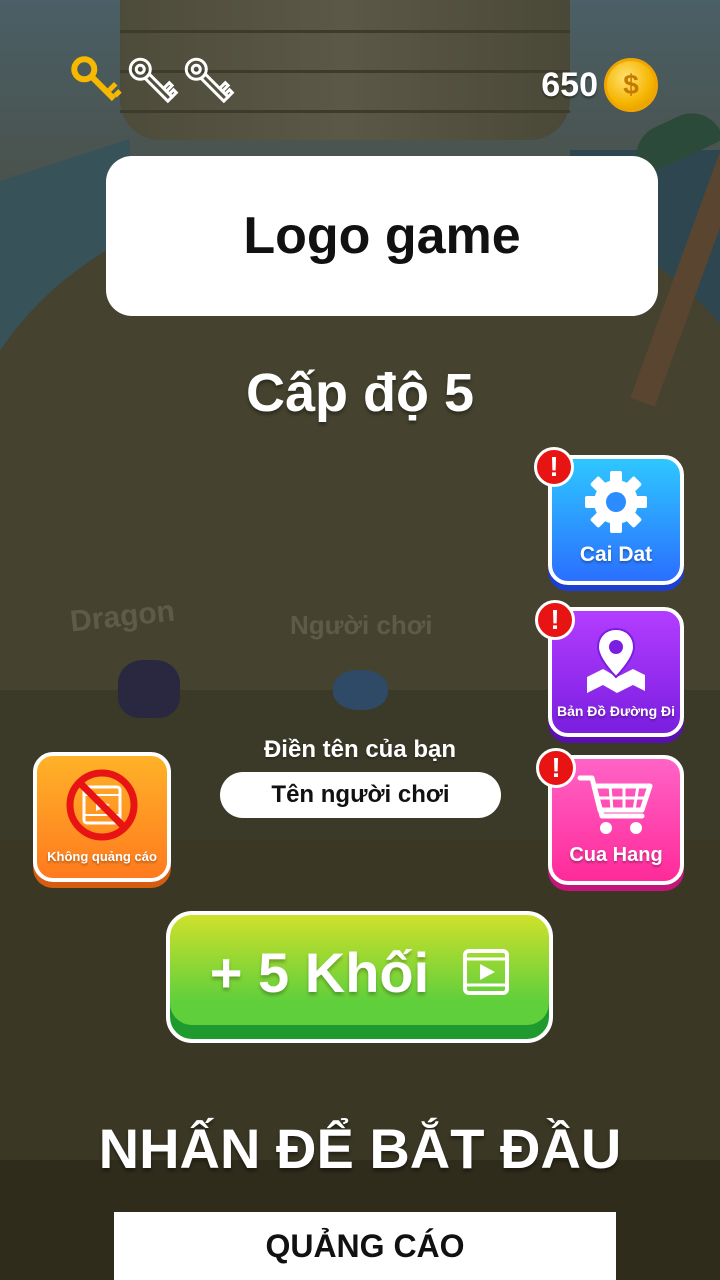  Describe the element at coordinates (345, 31) in the screenshot. I see `wall-plank-line` at that location.